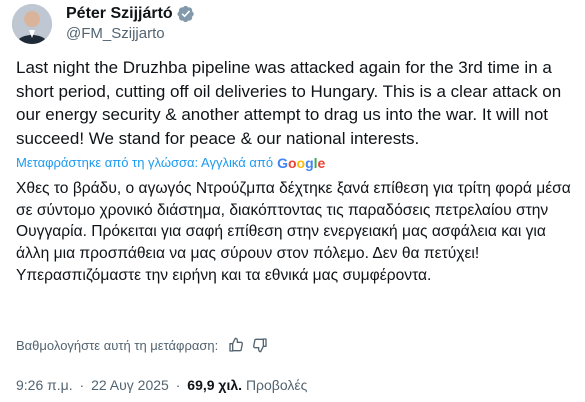  I want to click on google-logo: Google, so click(301, 163).